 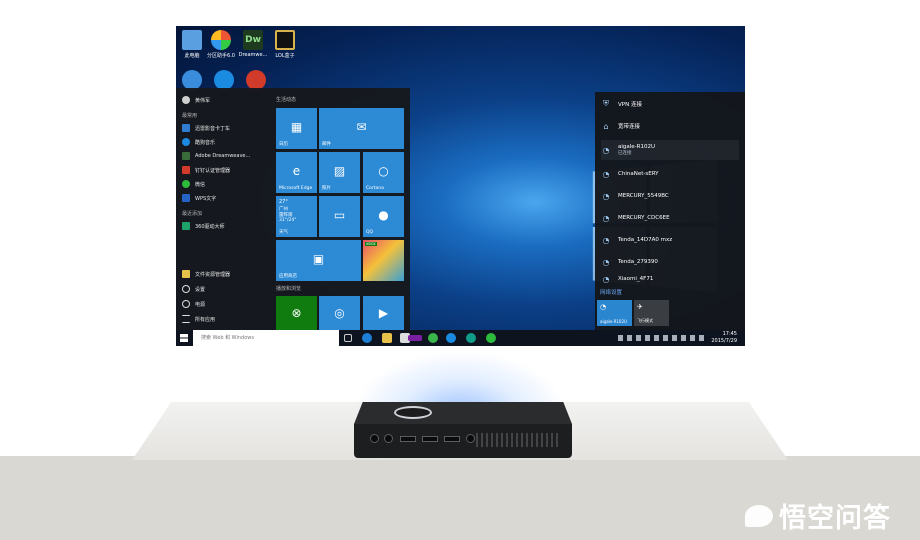 I want to click on network-settings-link: 网络设置, so click(x=611, y=292).